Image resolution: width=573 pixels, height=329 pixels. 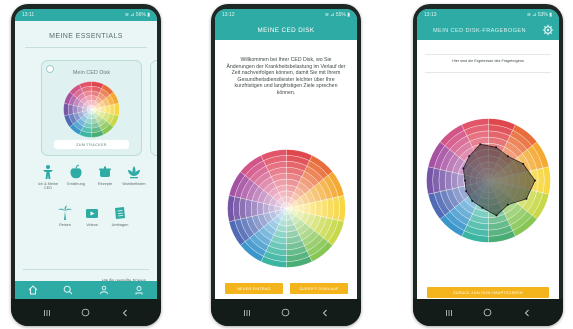 What do you see at coordinates (92, 225) in the screenshot?
I see `tile-label: Videos` at bounding box center [92, 225].